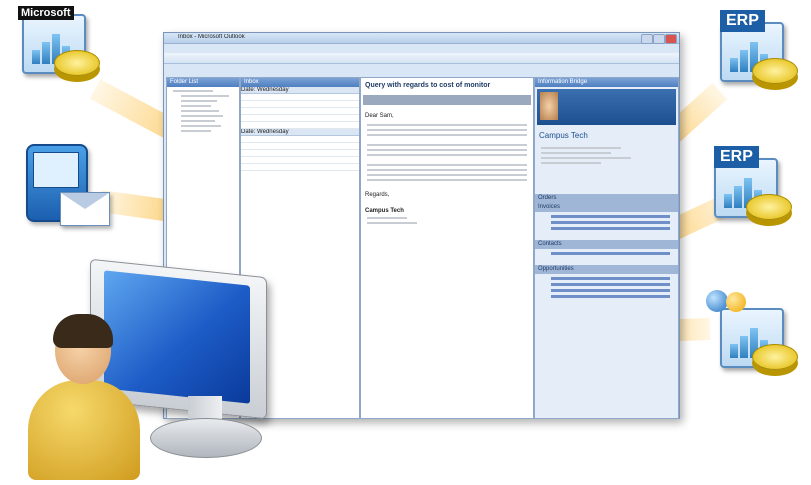 The image size is (811, 485). What do you see at coordinates (647, 39) in the screenshot?
I see `minimize-icon` at bounding box center [647, 39].